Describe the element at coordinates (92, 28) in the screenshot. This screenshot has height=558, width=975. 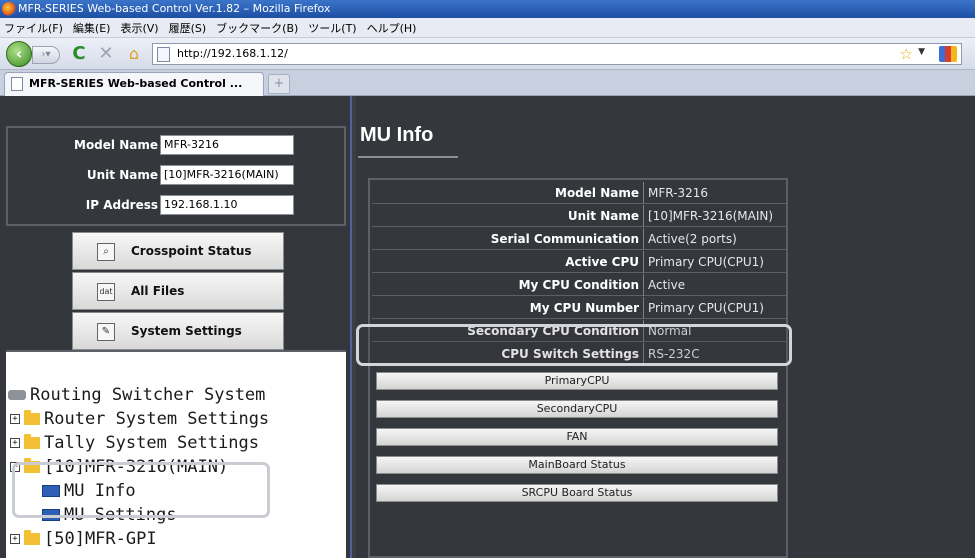
I see `menu-edit: 編集(E)` at that location.